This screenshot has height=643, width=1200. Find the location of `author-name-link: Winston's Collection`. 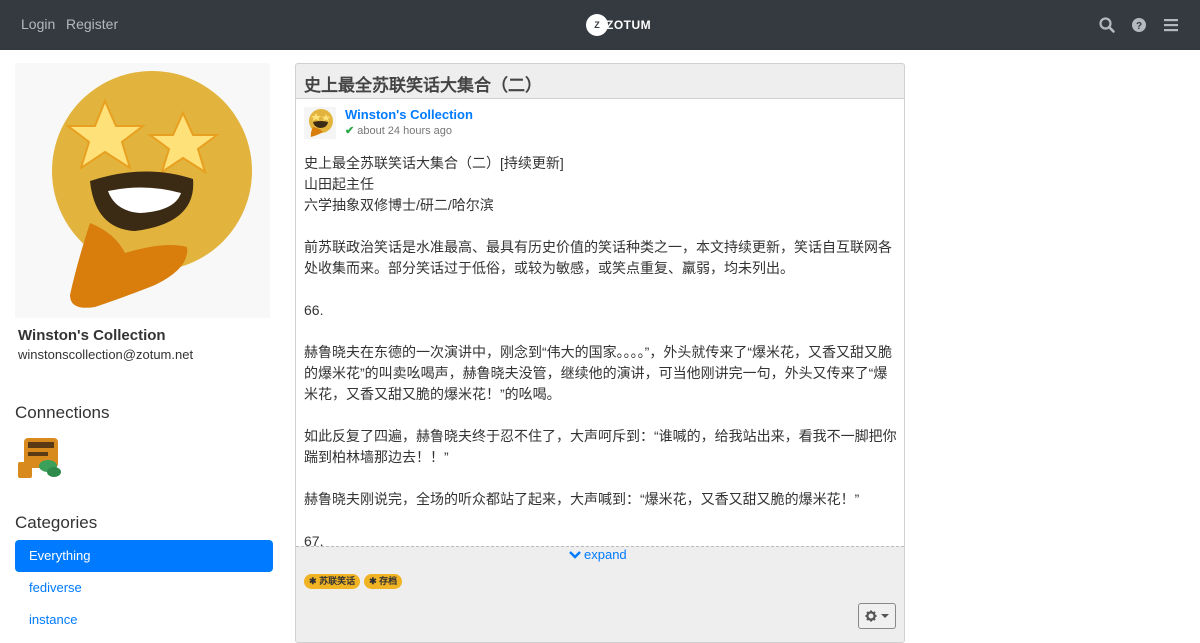

author-name-link: Winston's Collection is located at coordinates (409, 114).